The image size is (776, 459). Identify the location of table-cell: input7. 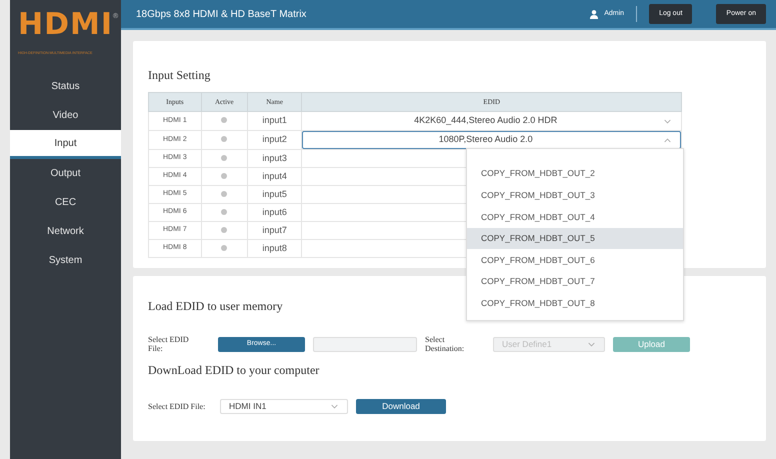
(274, 231).